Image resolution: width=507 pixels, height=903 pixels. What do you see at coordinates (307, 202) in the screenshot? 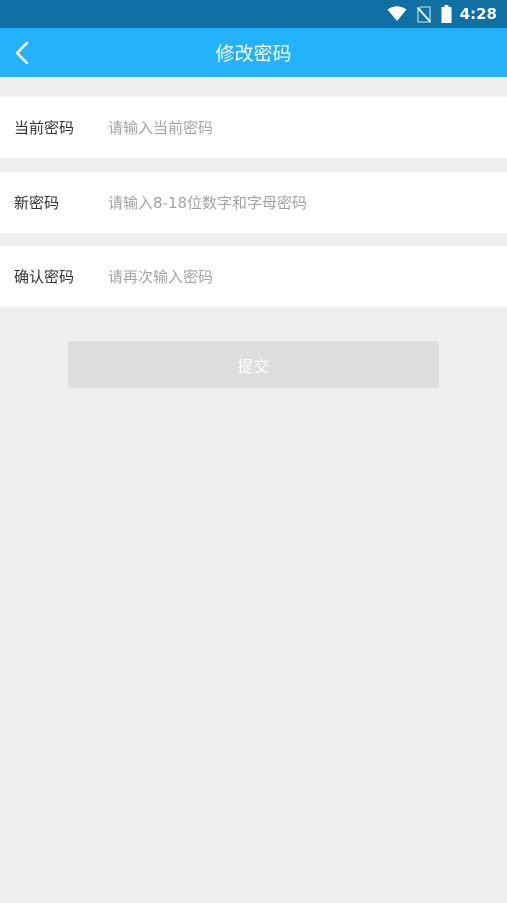
I see `new-password-input` at bounding box center [307, 202].